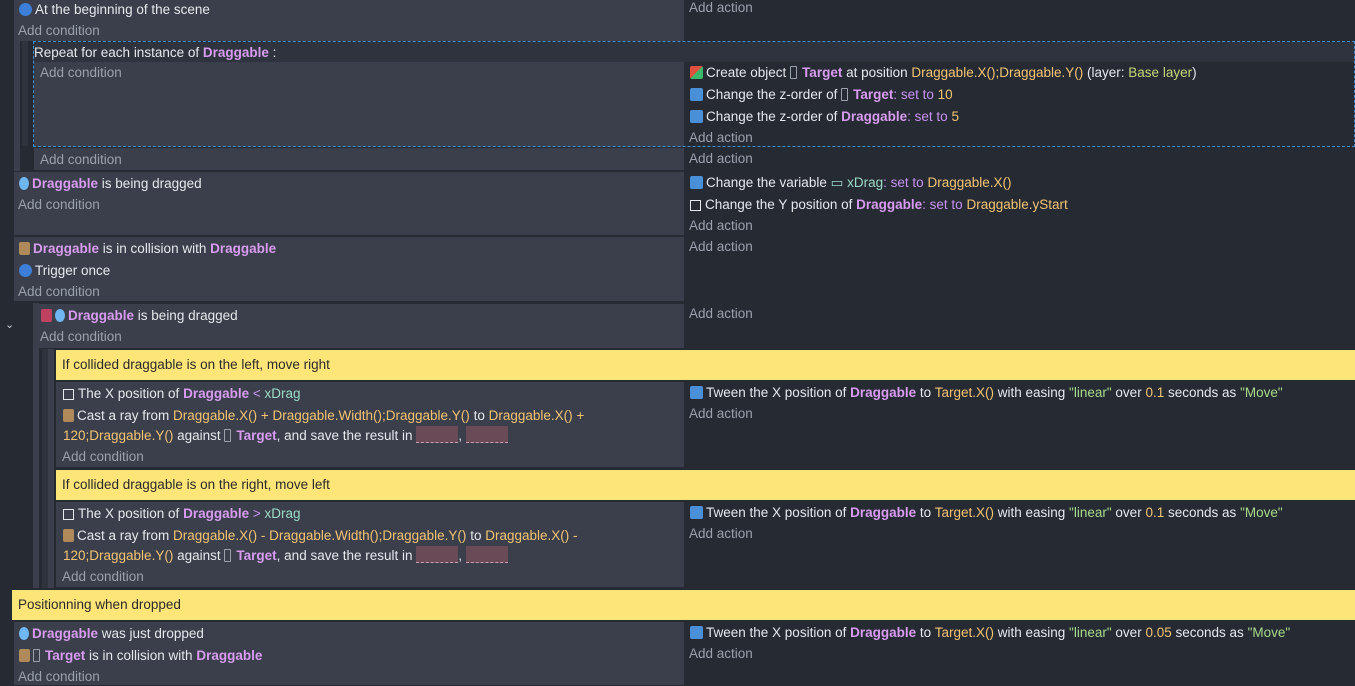 This screenshot has width=1355, height=686. What do you see at coordinates (182, 514) in the screenshot?
I see `condition-x-position-greater: The X position of Draggable > xDrag` at bounding box center [182, 514].